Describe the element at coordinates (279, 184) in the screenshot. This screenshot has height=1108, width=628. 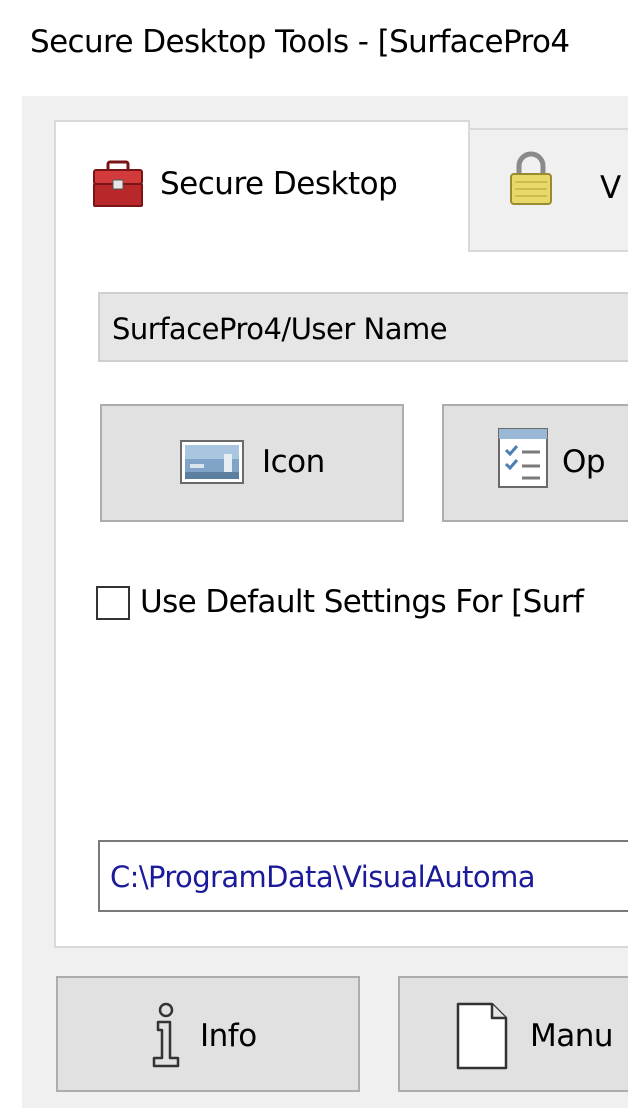
I see `tab-label: Secure Desktop` at that location.